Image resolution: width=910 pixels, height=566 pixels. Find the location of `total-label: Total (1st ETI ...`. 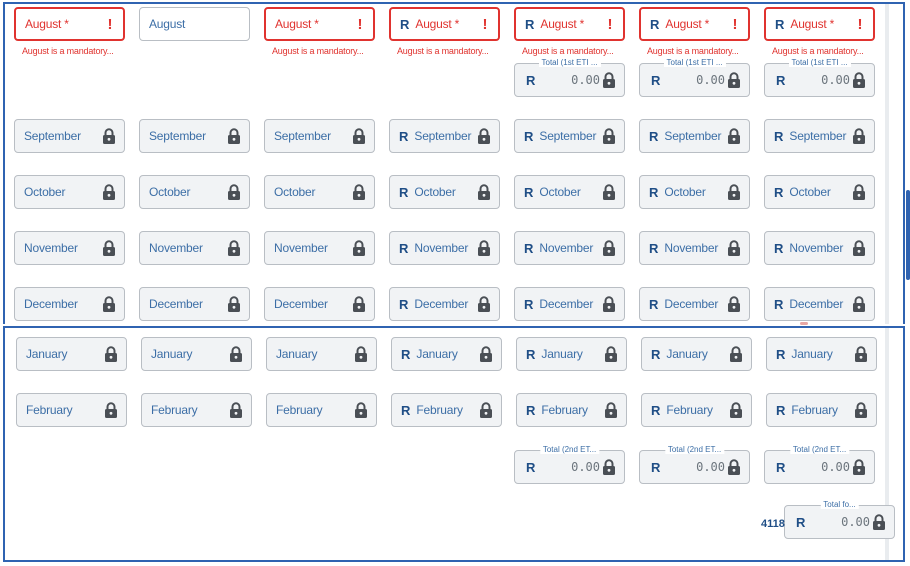

total-label: Total (1st ETI ... is located at coordinates (569, 62).